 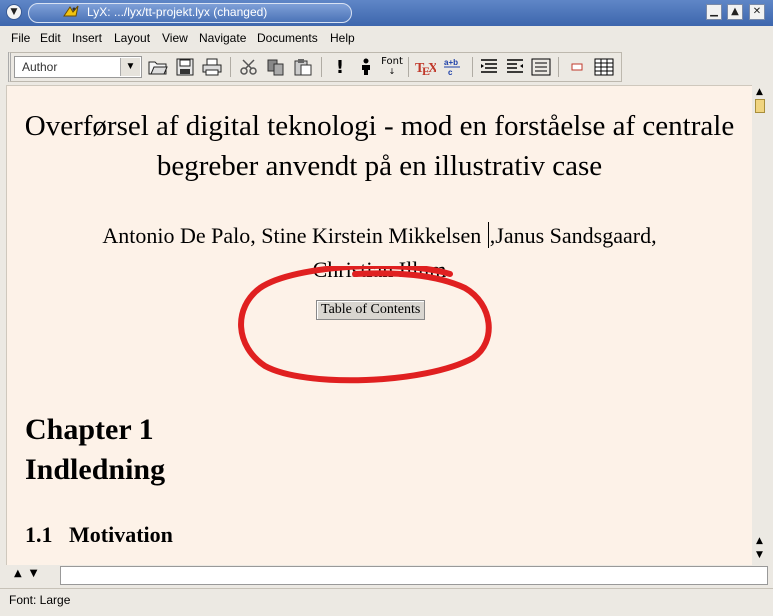 What do you see at coordinates (342, 38) in the screenshot?
I see `menu-help: Help` at bounding box center [342, 38].